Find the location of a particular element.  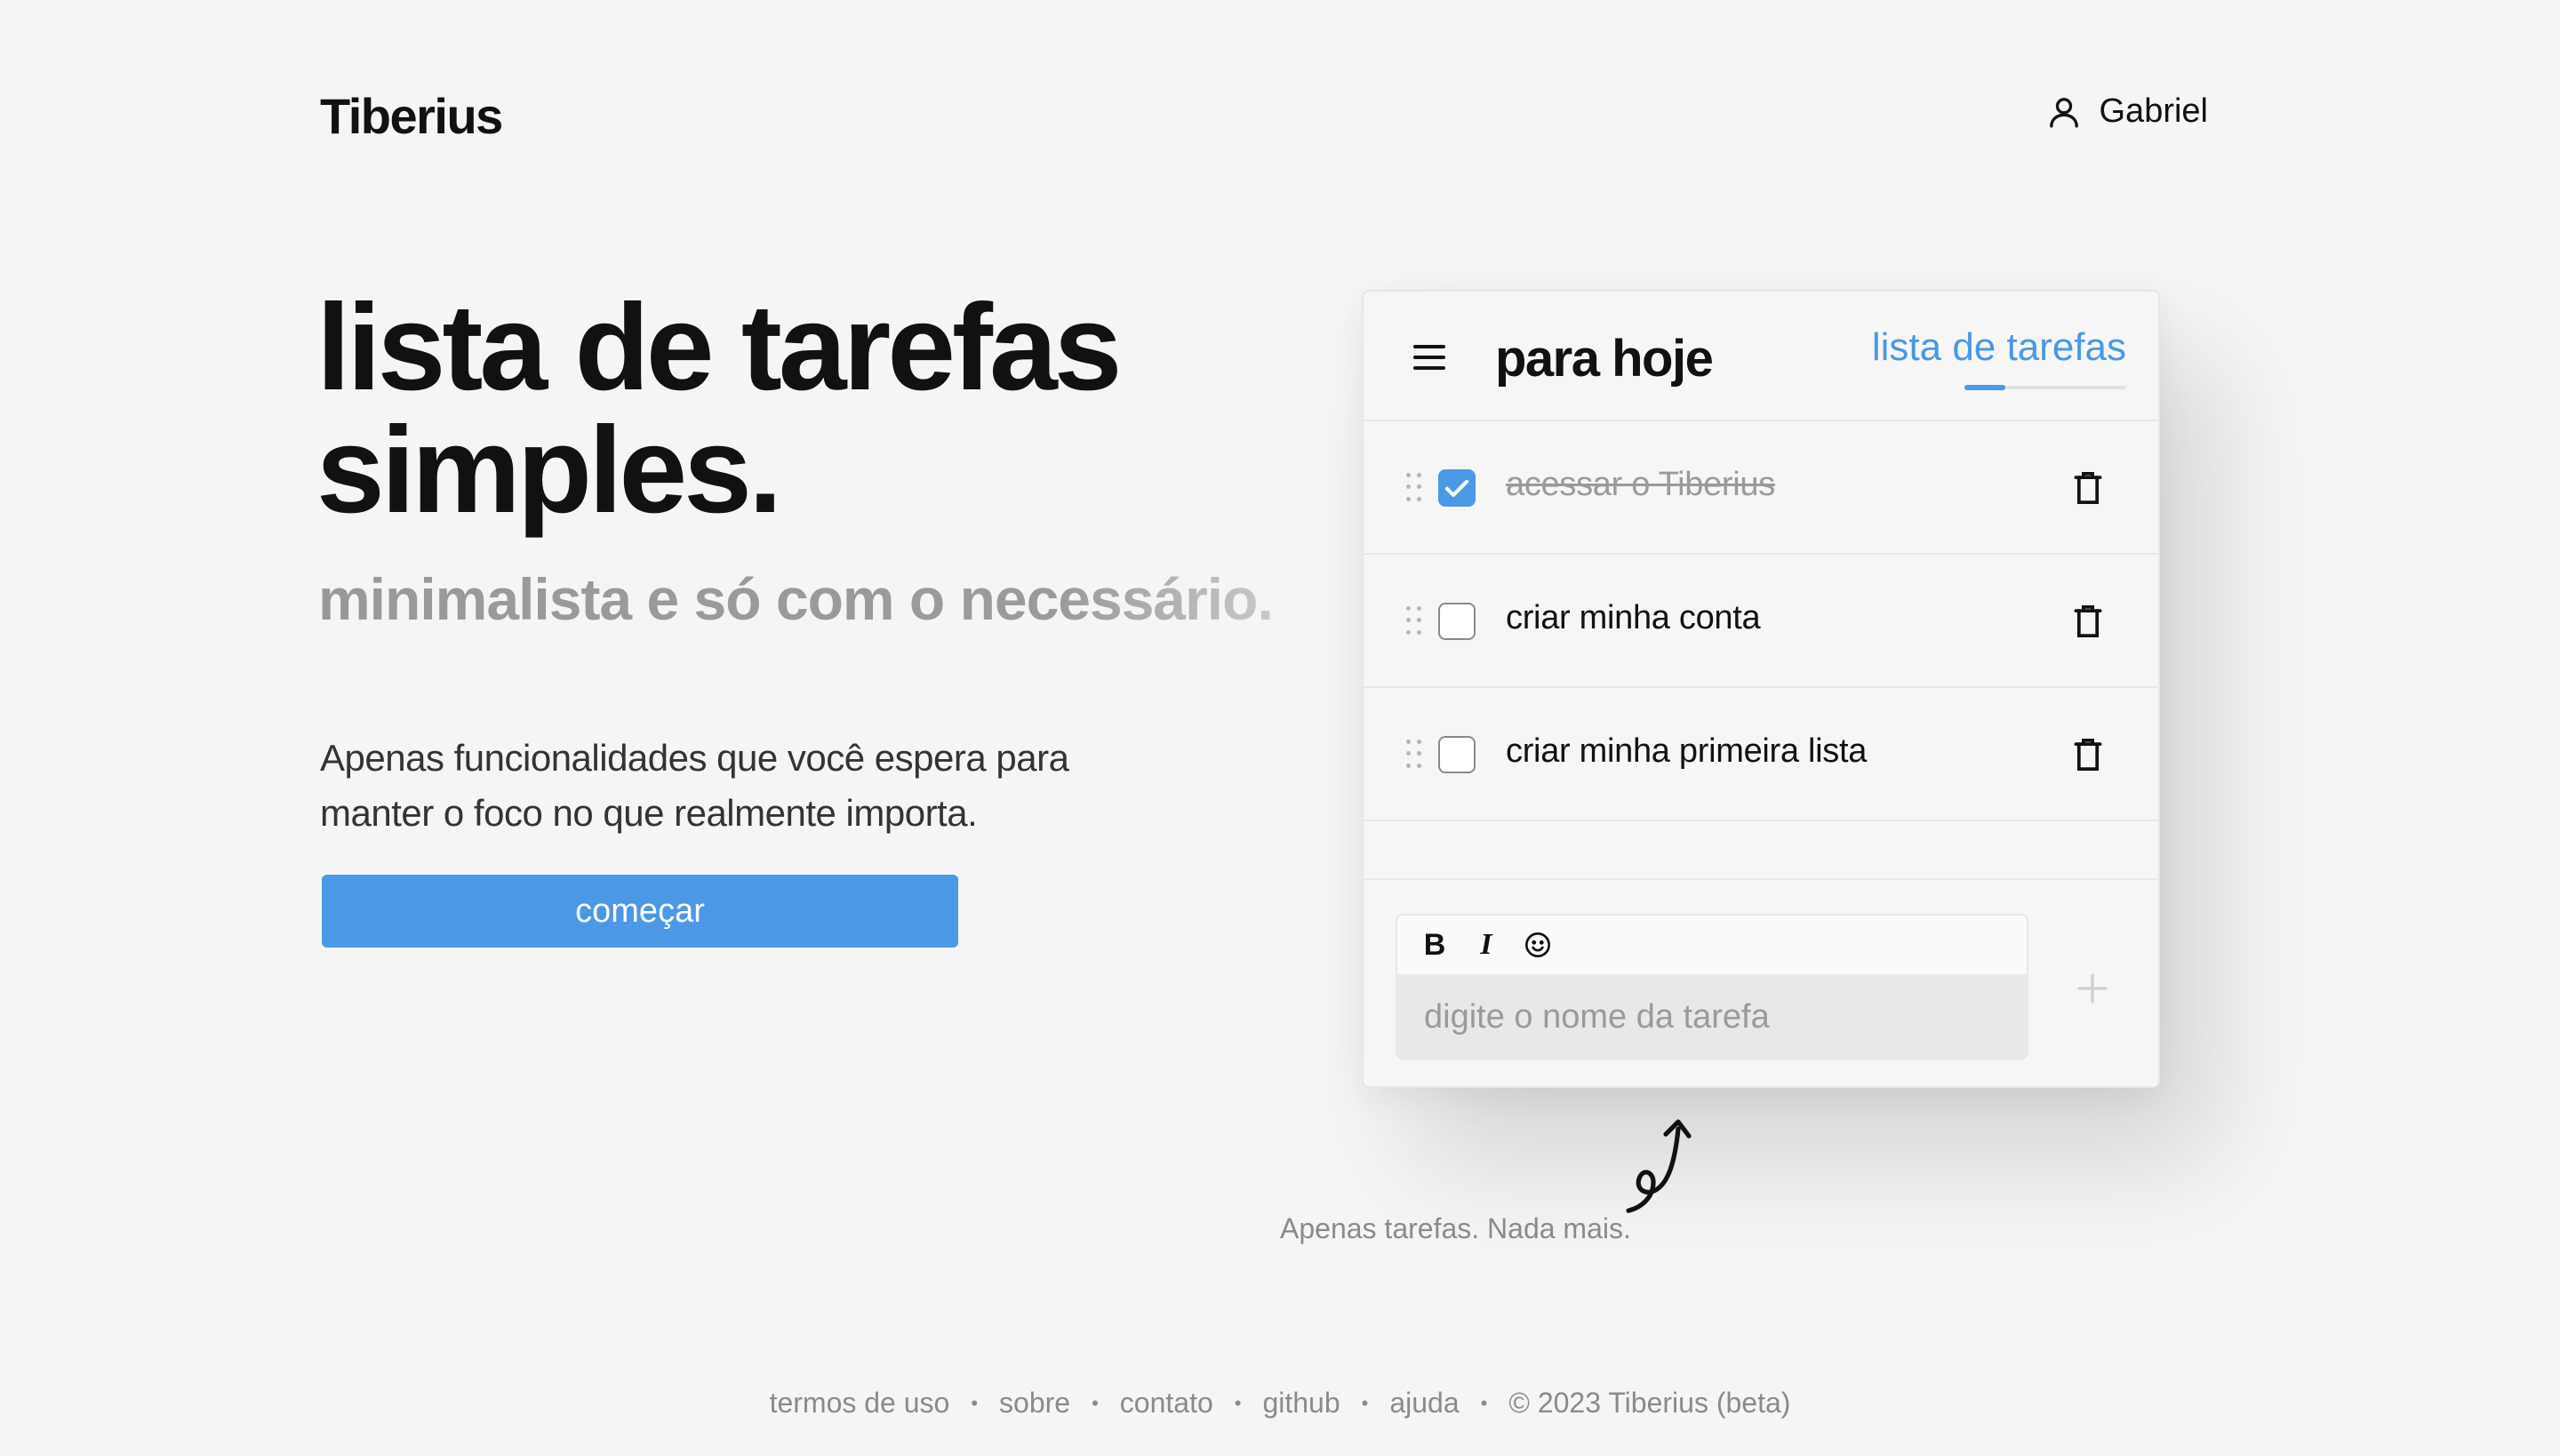

new-task-area: B I is located at coordinates (1761, 982).